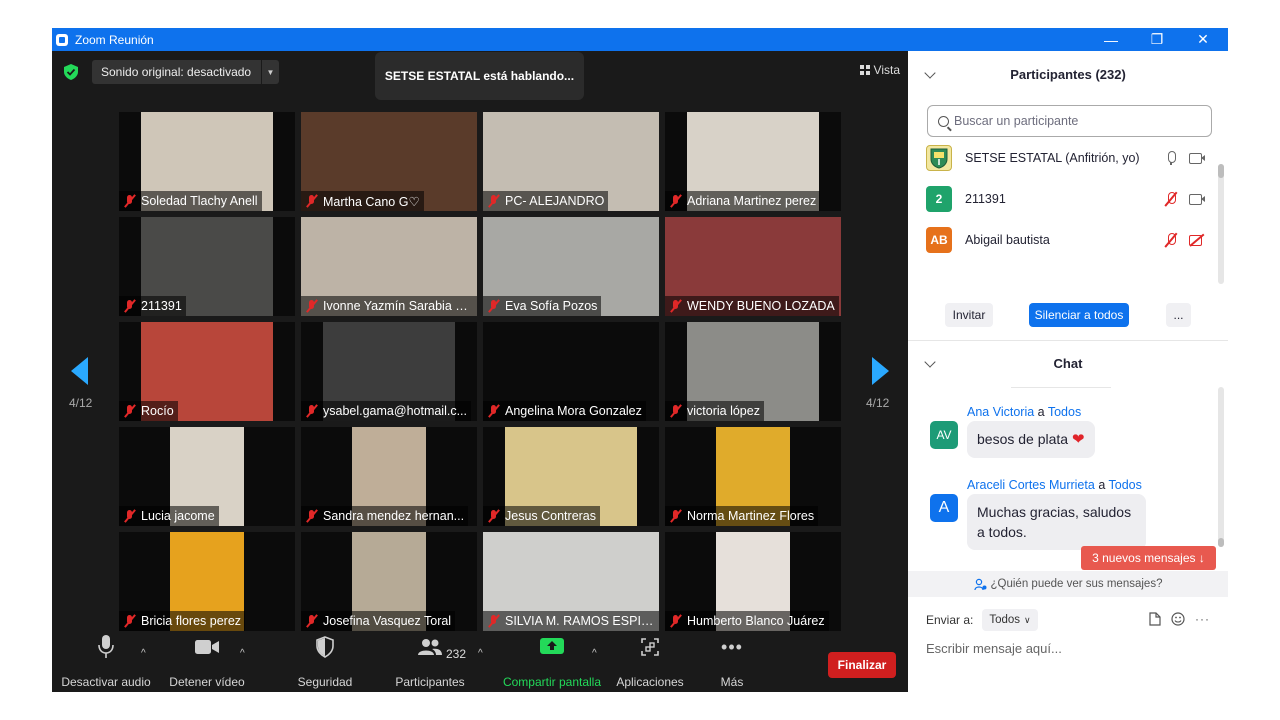 The width and height of the screenshot is (1280, 720). I want to click on video-tile: Adriana Martinez perez, so click(753, 161).